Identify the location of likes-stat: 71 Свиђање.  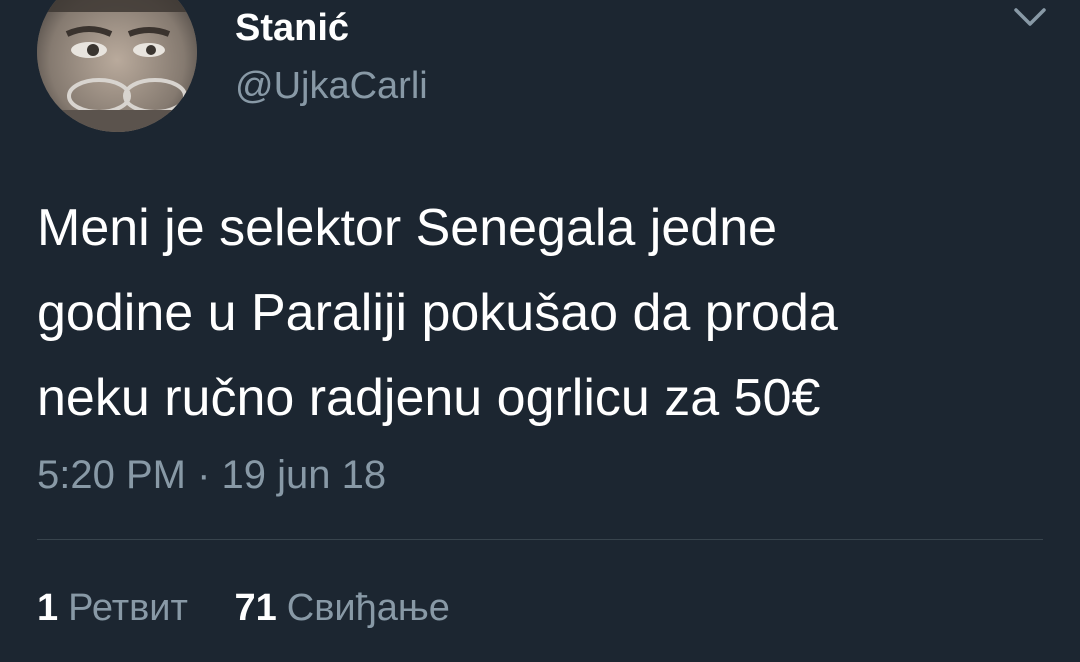
(341, 608).